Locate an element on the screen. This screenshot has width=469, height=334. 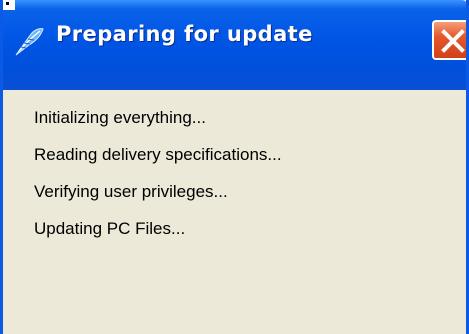
close-icon is located at coordinates (453, 41).